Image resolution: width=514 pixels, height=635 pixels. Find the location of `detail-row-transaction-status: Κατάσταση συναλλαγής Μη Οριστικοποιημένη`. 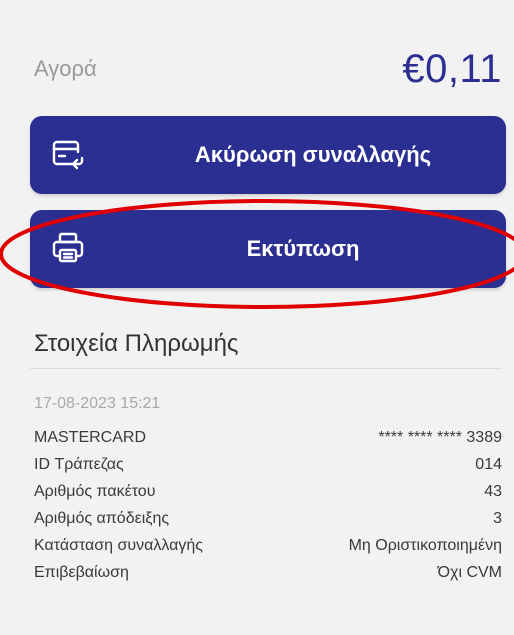

detail-row-transaction-status: Κατάσταση συναλλαγής Μη Οριστικοποιημένη is located at coordinates (268, 545).